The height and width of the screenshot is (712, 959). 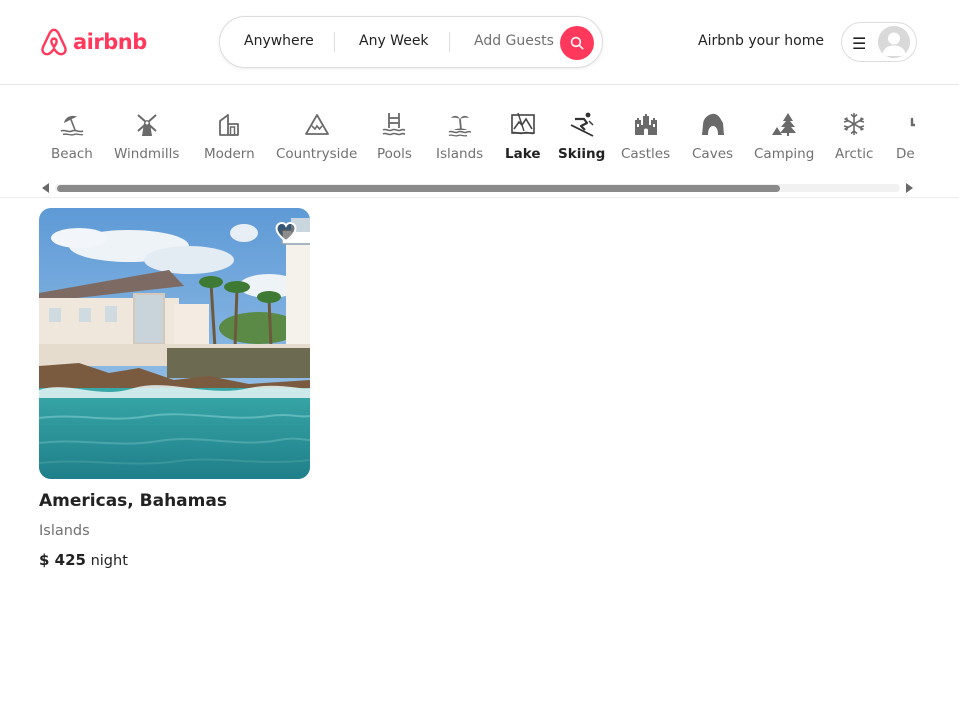 What do you see at coordinates (854, 154) in the screenshot?
I see `category-label: Arctic` at bounding box center [854, 154].